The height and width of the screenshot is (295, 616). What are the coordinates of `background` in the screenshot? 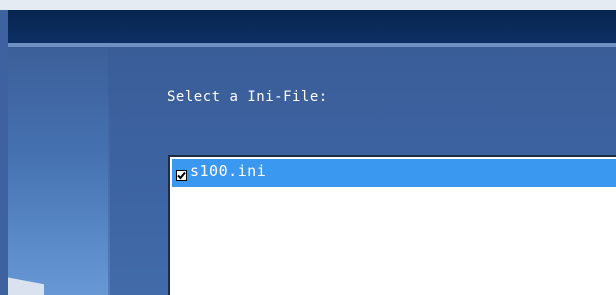 It's located at (308, 5).